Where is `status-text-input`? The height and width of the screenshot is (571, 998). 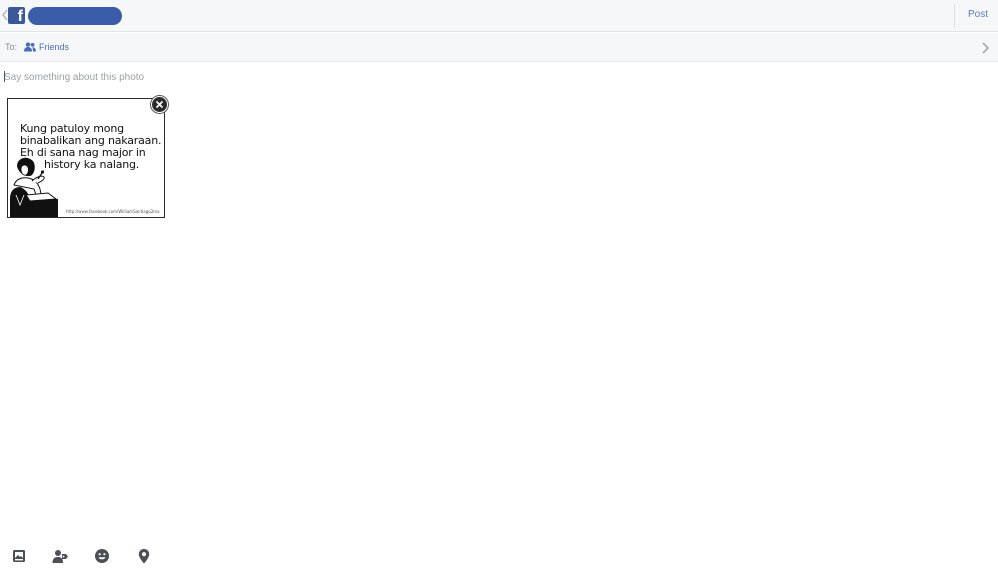
status-text-input is located at coordinates (494, 77).